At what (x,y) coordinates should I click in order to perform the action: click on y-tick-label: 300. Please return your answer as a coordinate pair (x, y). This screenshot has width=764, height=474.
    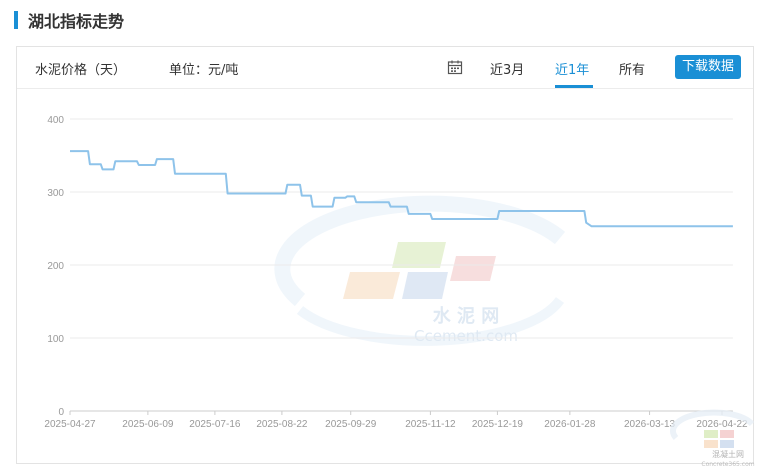
    Looking at the image, I should click on (55, 193).